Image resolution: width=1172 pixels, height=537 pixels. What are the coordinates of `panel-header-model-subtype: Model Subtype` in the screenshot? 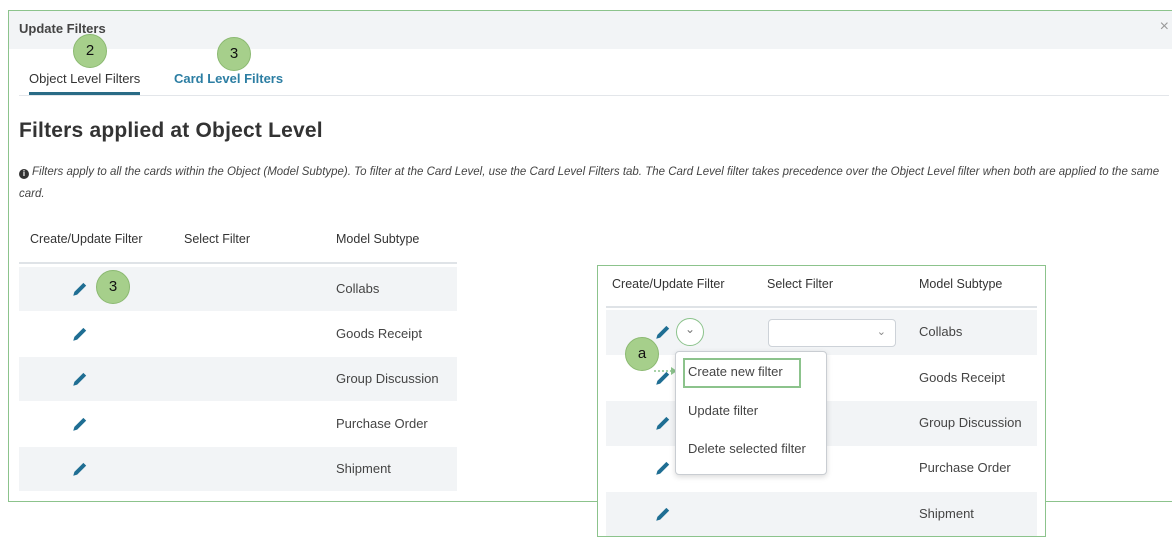 It's located at (961, 284).